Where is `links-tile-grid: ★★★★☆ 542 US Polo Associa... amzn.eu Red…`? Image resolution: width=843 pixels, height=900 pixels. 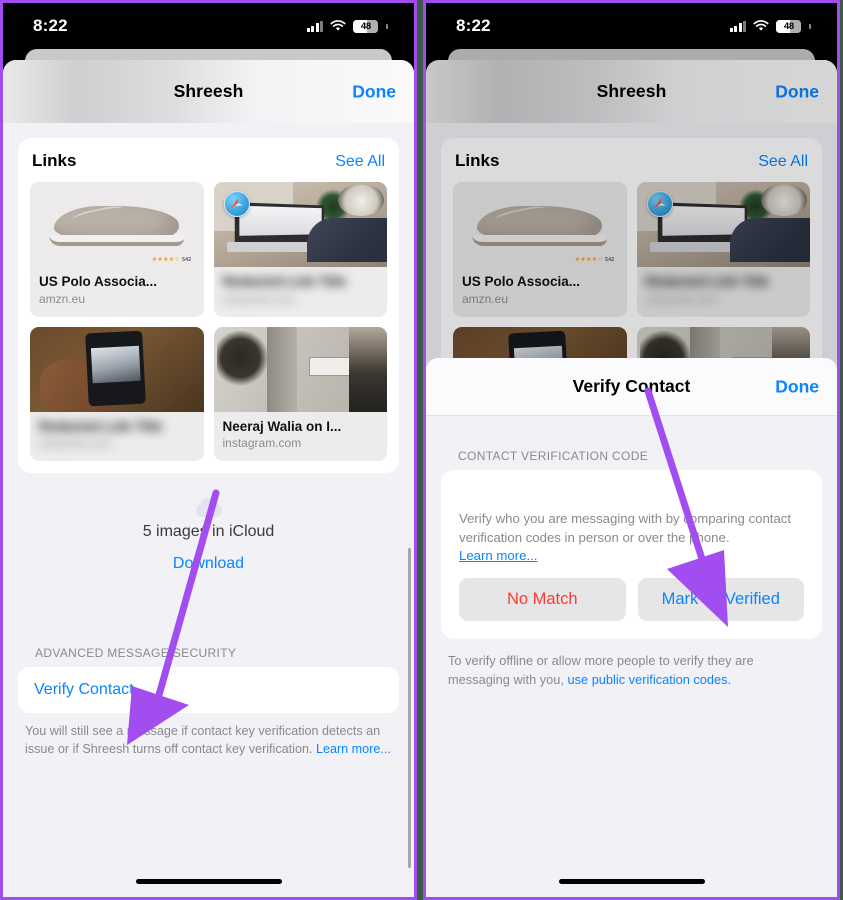
links-tile-grid: ★★★★☆ 542 US Polo Associa... amzn.eu Red… is located at coordinates (208, 322).